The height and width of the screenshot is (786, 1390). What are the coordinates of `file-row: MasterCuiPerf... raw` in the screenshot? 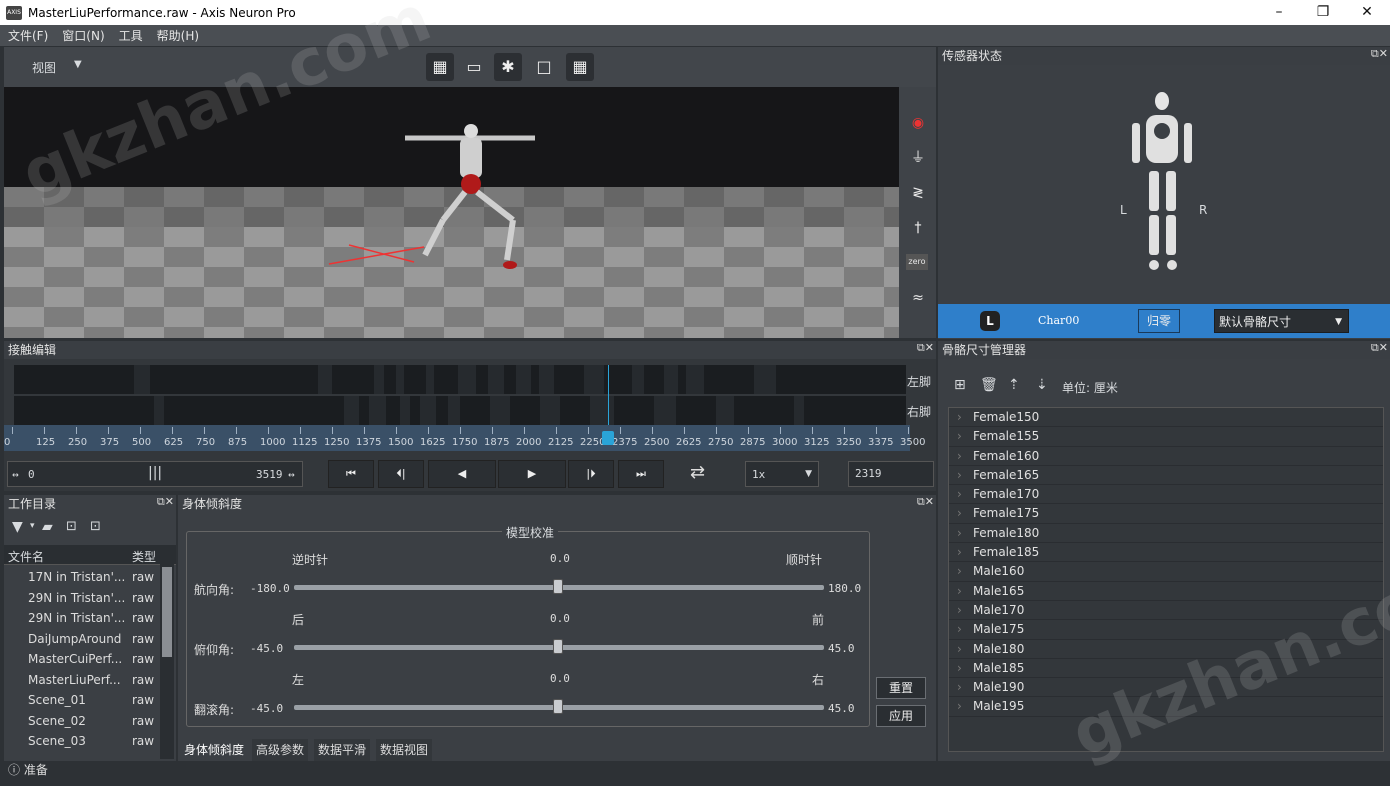 It's located at (81, 659).